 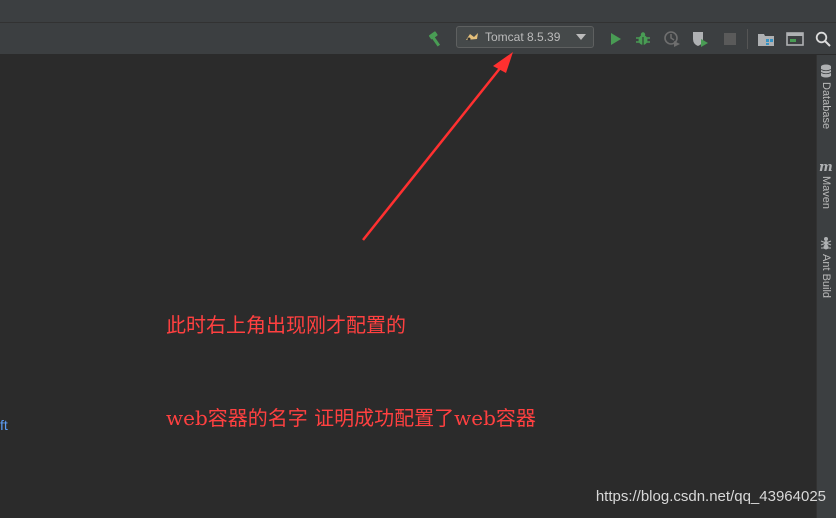 What do you see at coordinates (710, 496) in the screenshot?
I see `watermark: https://blog.csdn.net/qq_43964025` at bounding box center [710, 496].